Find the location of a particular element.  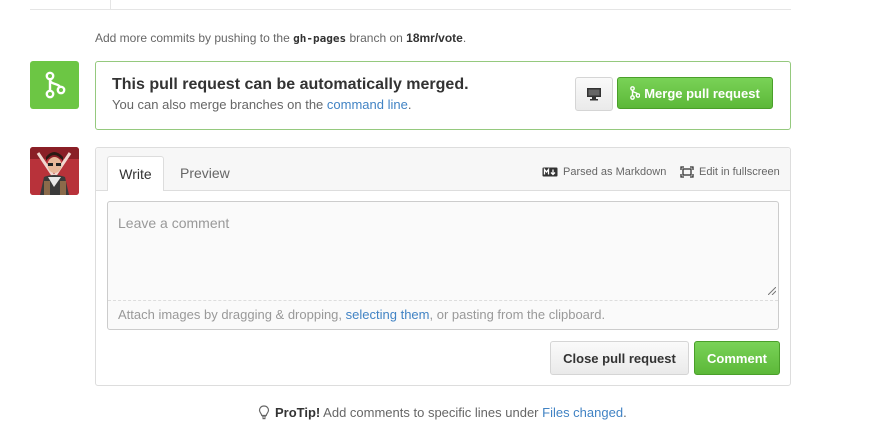

merge-button-label: Merge pull request is located at coordinates (702, 93).